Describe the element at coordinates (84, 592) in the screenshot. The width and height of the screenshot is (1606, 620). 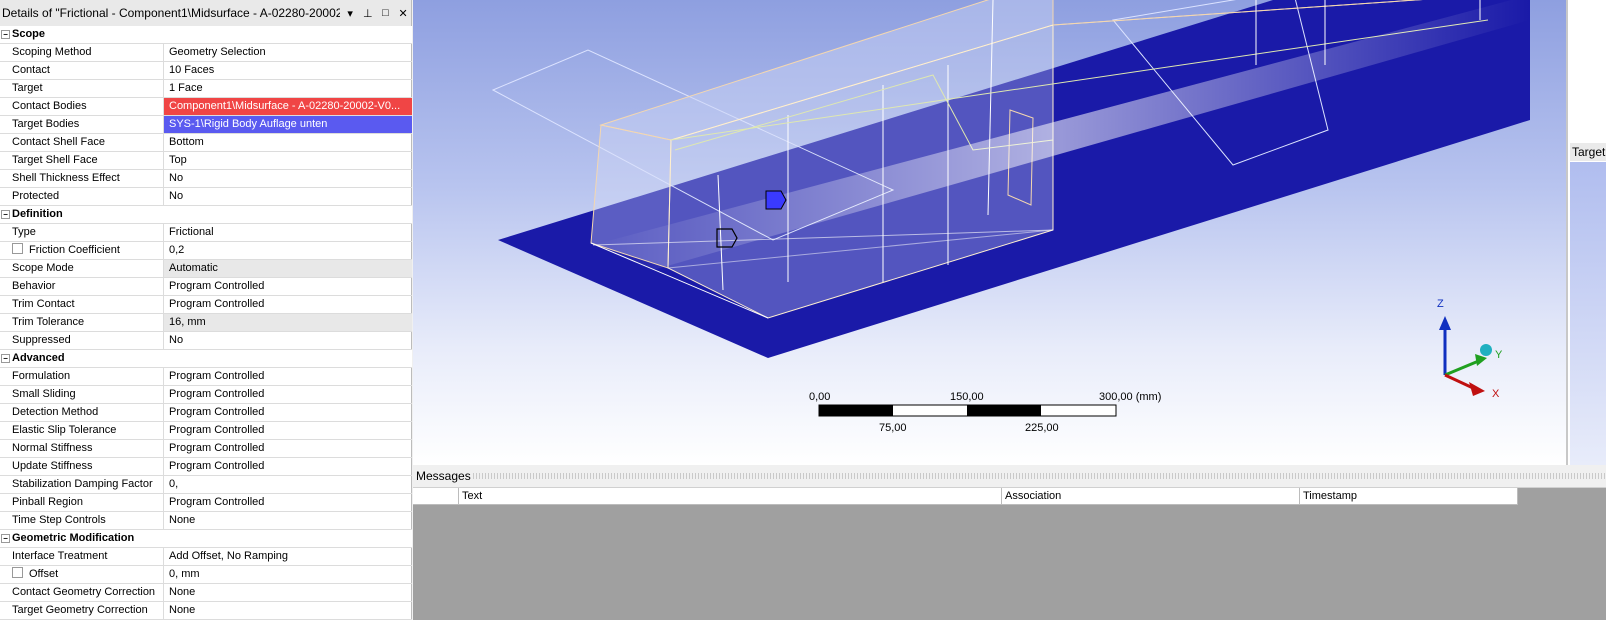
I see `property-name: Contact Geometry Correction` at that location.